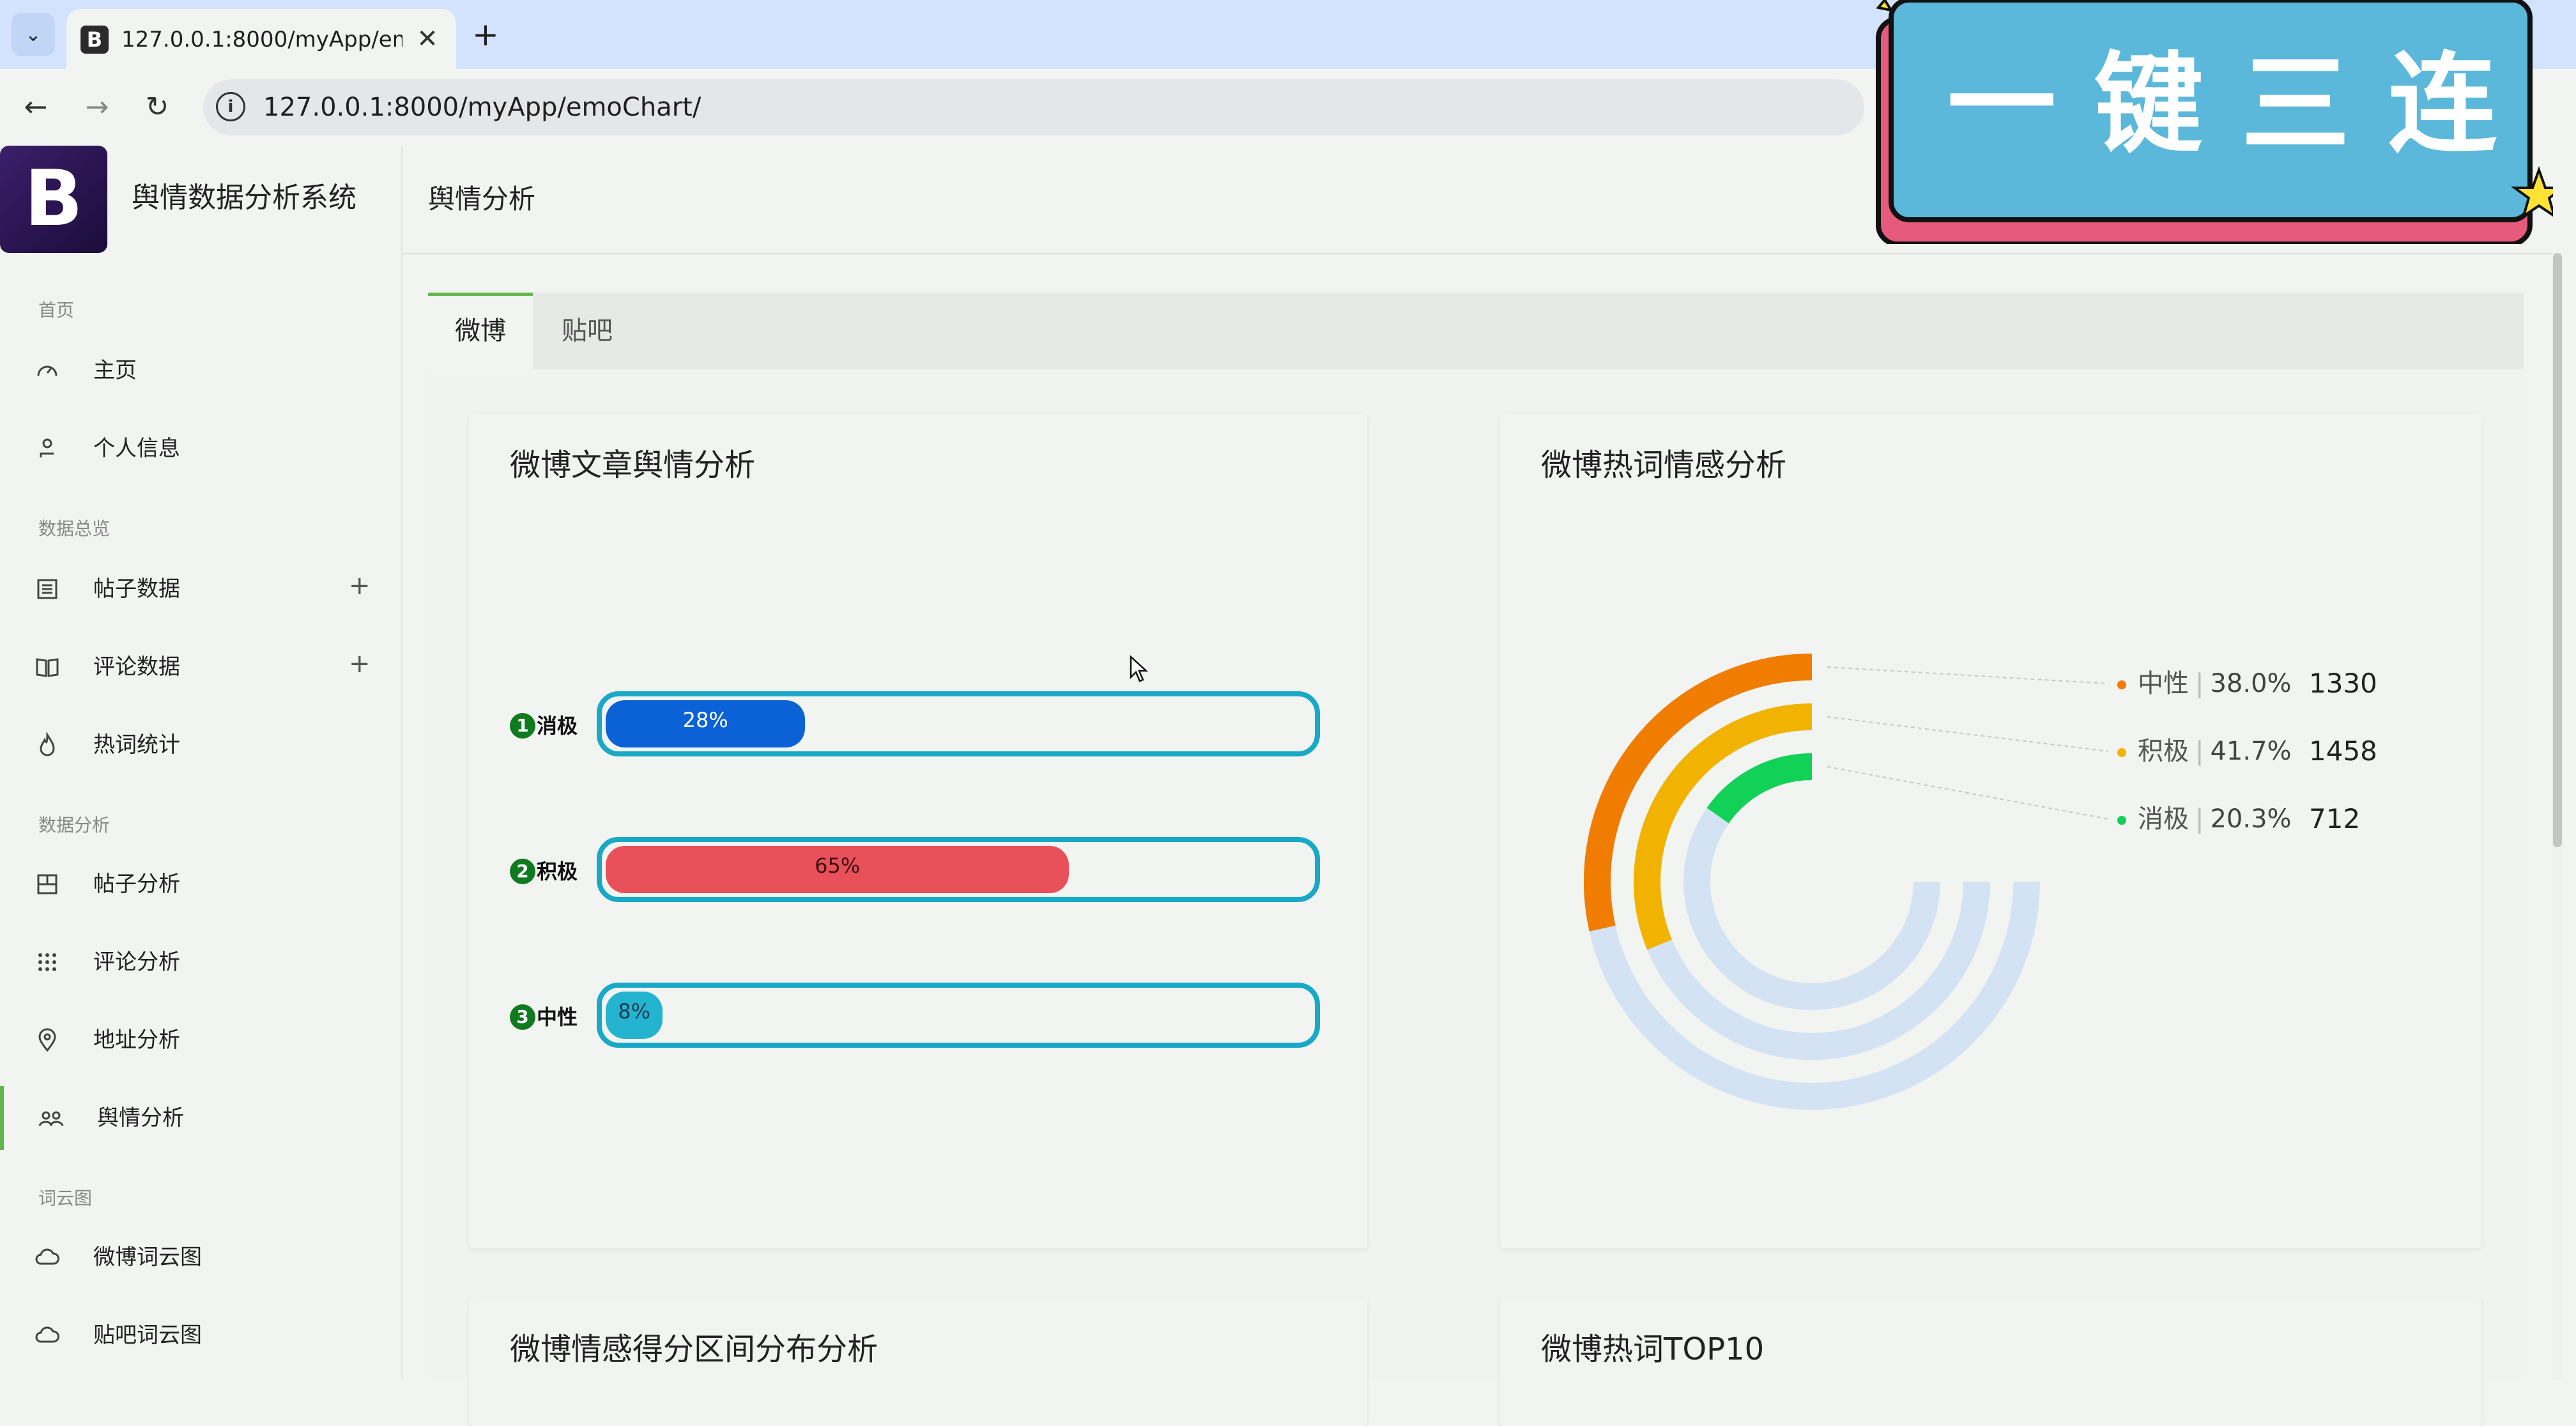 The image size is (2576, 1426). Describe the element at coordinates (2163, 819) in the screenshot. I see `legend-name: 消极` at that location.